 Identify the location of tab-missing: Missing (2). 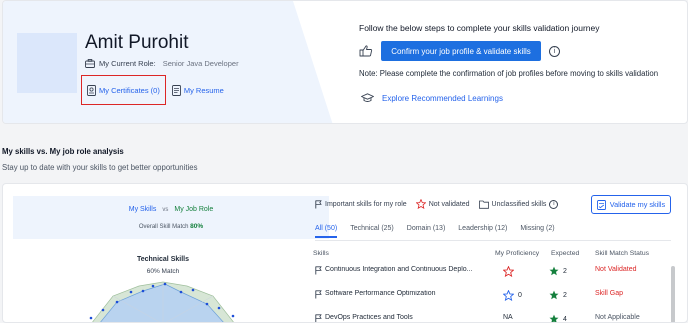
(537, 231).